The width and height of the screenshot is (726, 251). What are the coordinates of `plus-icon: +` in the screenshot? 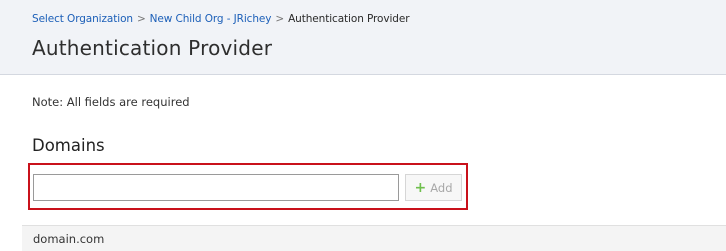 It's located at (420, 187).